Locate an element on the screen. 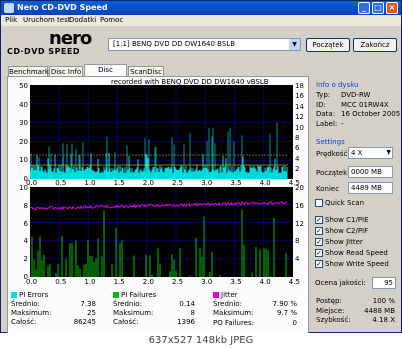 Image resolution: width=402 pixels, height=348 pixels. x-tick-label: 0.0 is located at coordinates (32, 282).